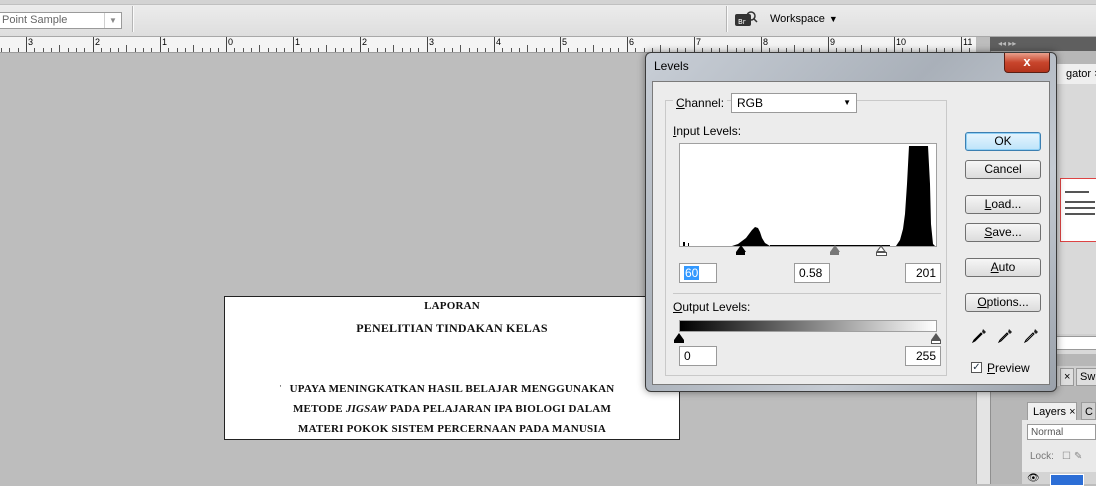 This screenshot has width=1096, height=486. What do you see at coordinates (679, 336) in the screenshot?
I see `output-black-slider` at bounding box center [679, 336].